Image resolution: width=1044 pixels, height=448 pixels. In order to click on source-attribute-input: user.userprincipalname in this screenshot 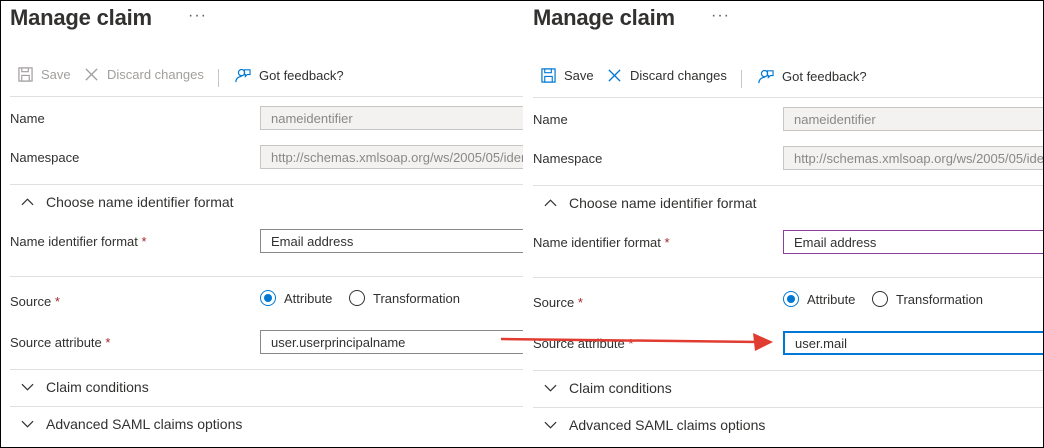, I will do `click(391, 342)`.